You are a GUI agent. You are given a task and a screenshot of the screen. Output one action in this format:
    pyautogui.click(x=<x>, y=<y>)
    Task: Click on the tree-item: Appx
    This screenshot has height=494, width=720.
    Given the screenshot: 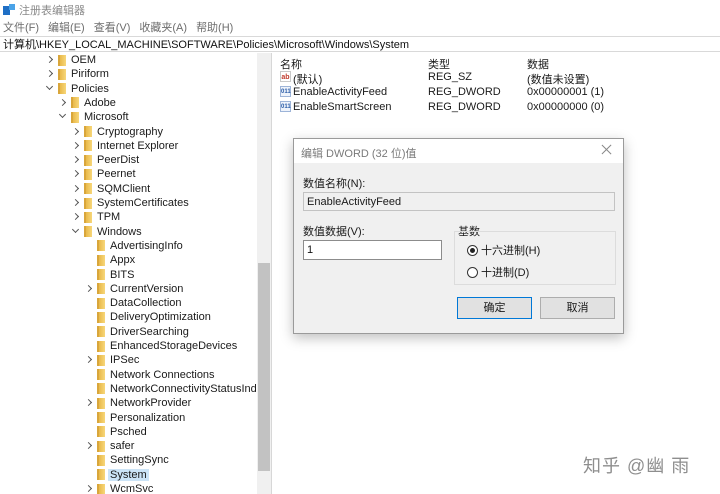 What is the action you would take?
    pyautogui.click(x=109, y=260)
    